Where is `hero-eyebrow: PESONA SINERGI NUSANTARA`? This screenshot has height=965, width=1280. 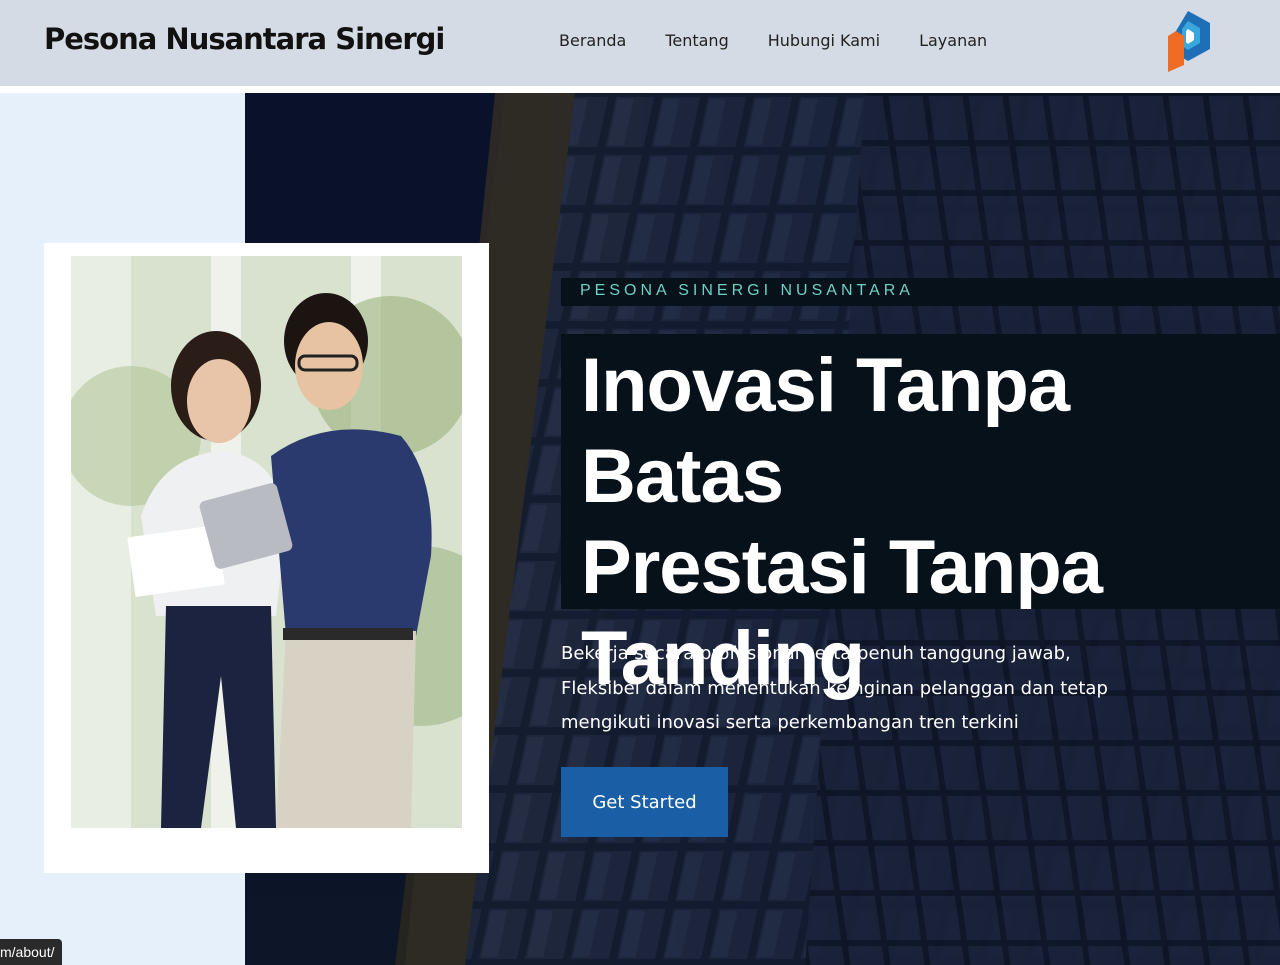
hero-eyebrow: PESONA SINERGI NUSANTARA is located at coordinates (747, 290).